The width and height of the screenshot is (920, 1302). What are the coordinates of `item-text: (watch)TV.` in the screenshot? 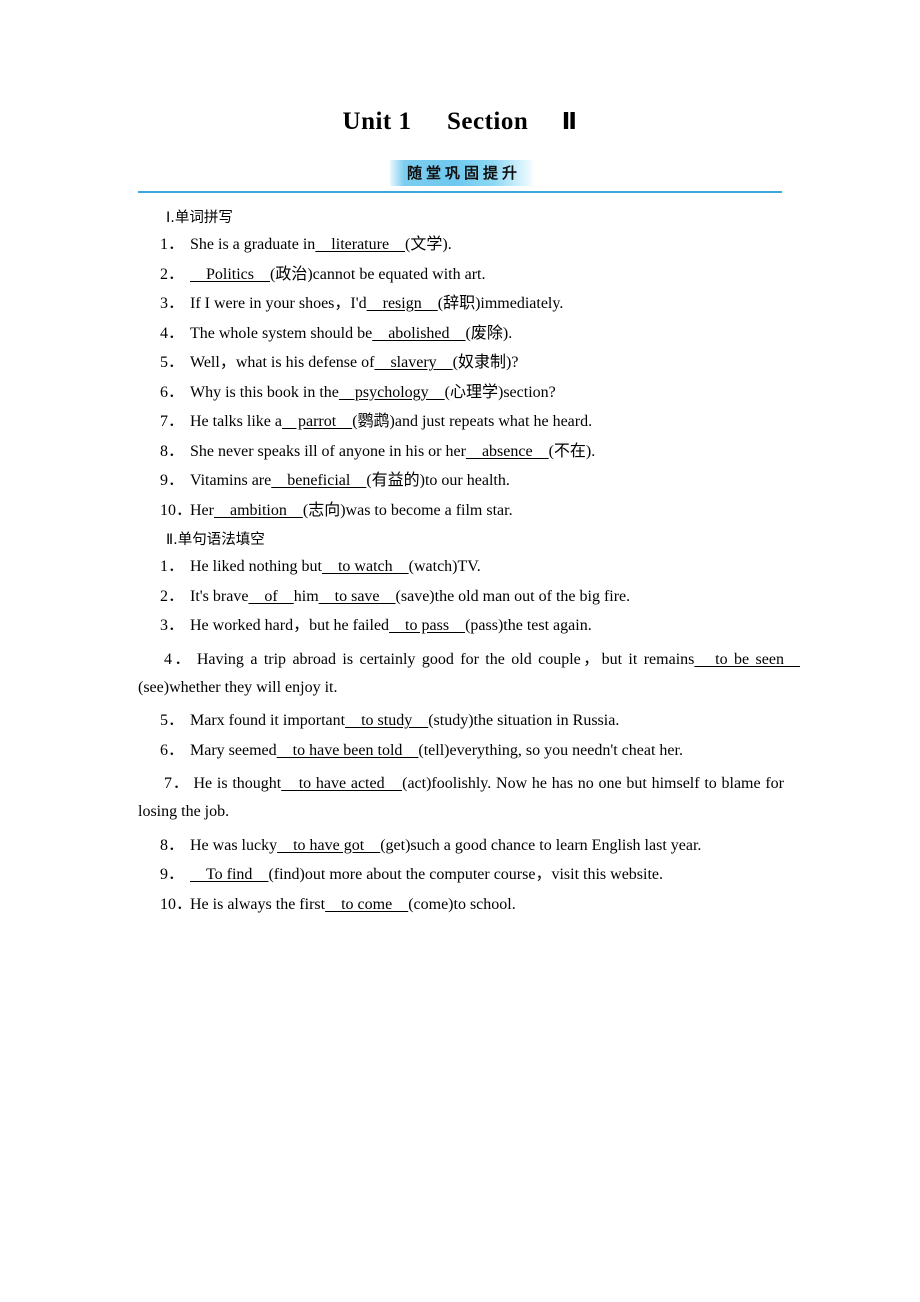 It's located at (444, 566).